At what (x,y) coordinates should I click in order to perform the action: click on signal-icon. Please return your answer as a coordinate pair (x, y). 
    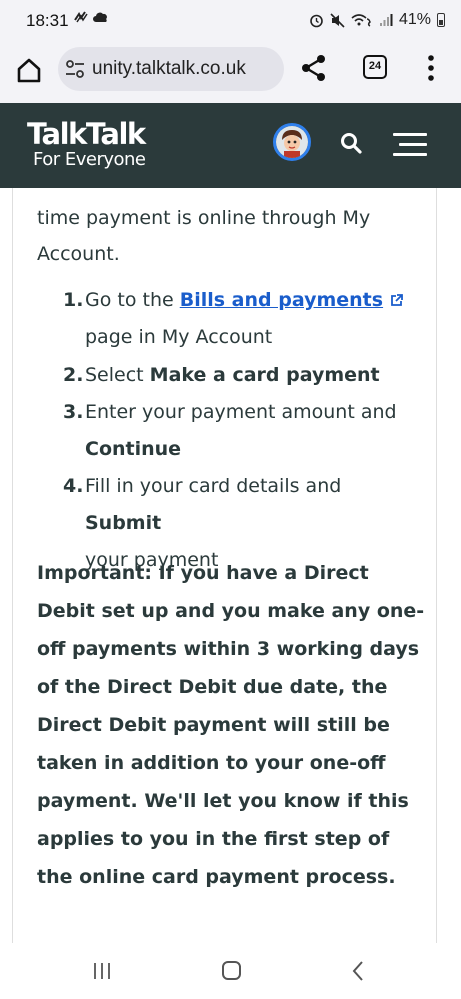
    Looking at the image, I should click on (386, 20).